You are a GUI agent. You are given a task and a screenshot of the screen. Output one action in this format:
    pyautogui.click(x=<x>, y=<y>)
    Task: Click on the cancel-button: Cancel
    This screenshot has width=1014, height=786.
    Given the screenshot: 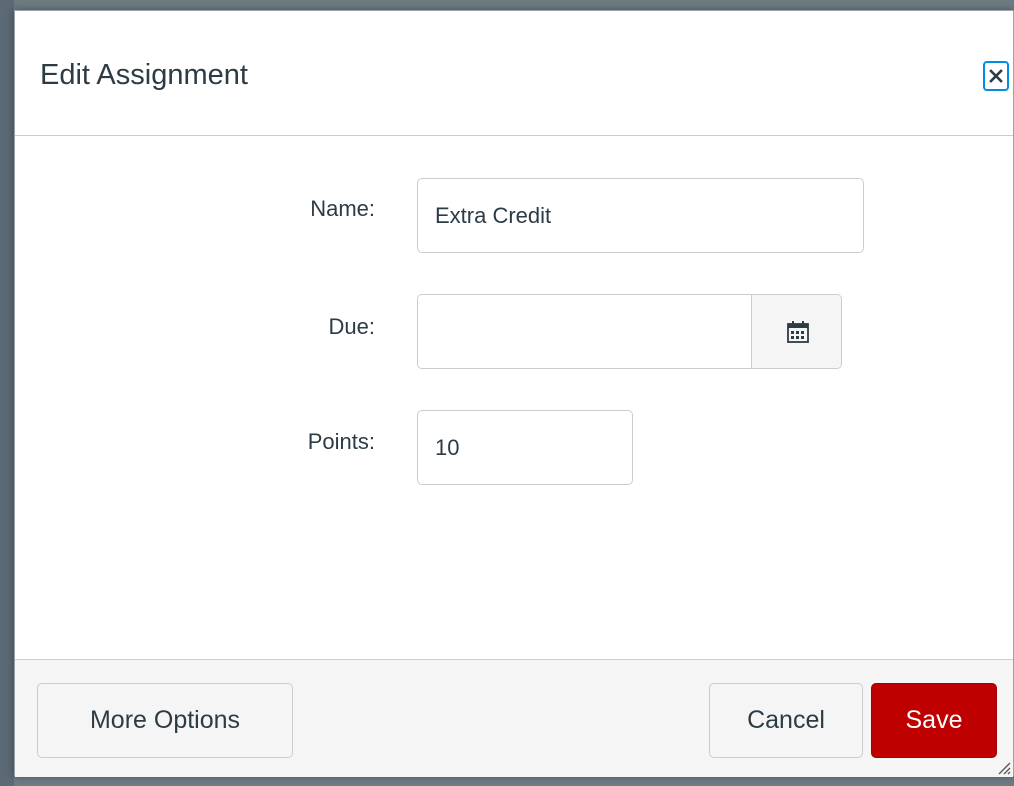 What is the action you would take?
    pyautogui.click(x=786, y=720)
    